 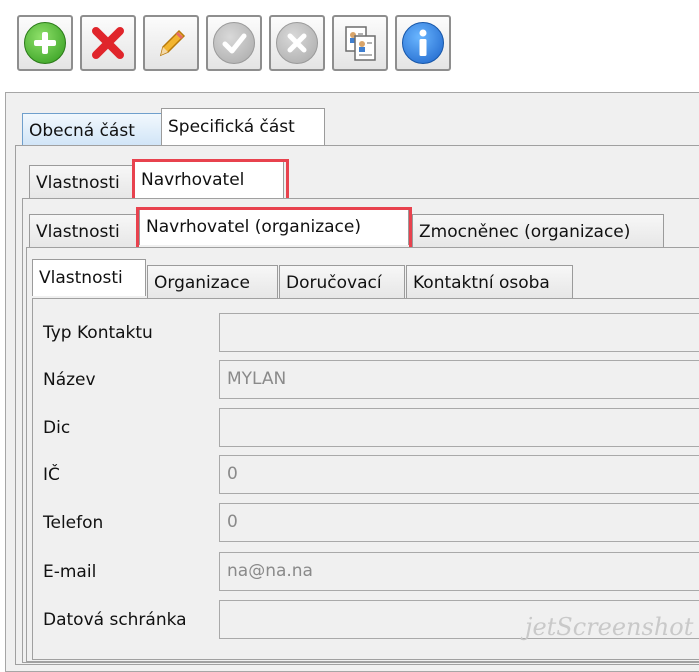 I want to click on tab-kontaktni-osoba: Kontaktní osoba, so click(x=489, y=282).